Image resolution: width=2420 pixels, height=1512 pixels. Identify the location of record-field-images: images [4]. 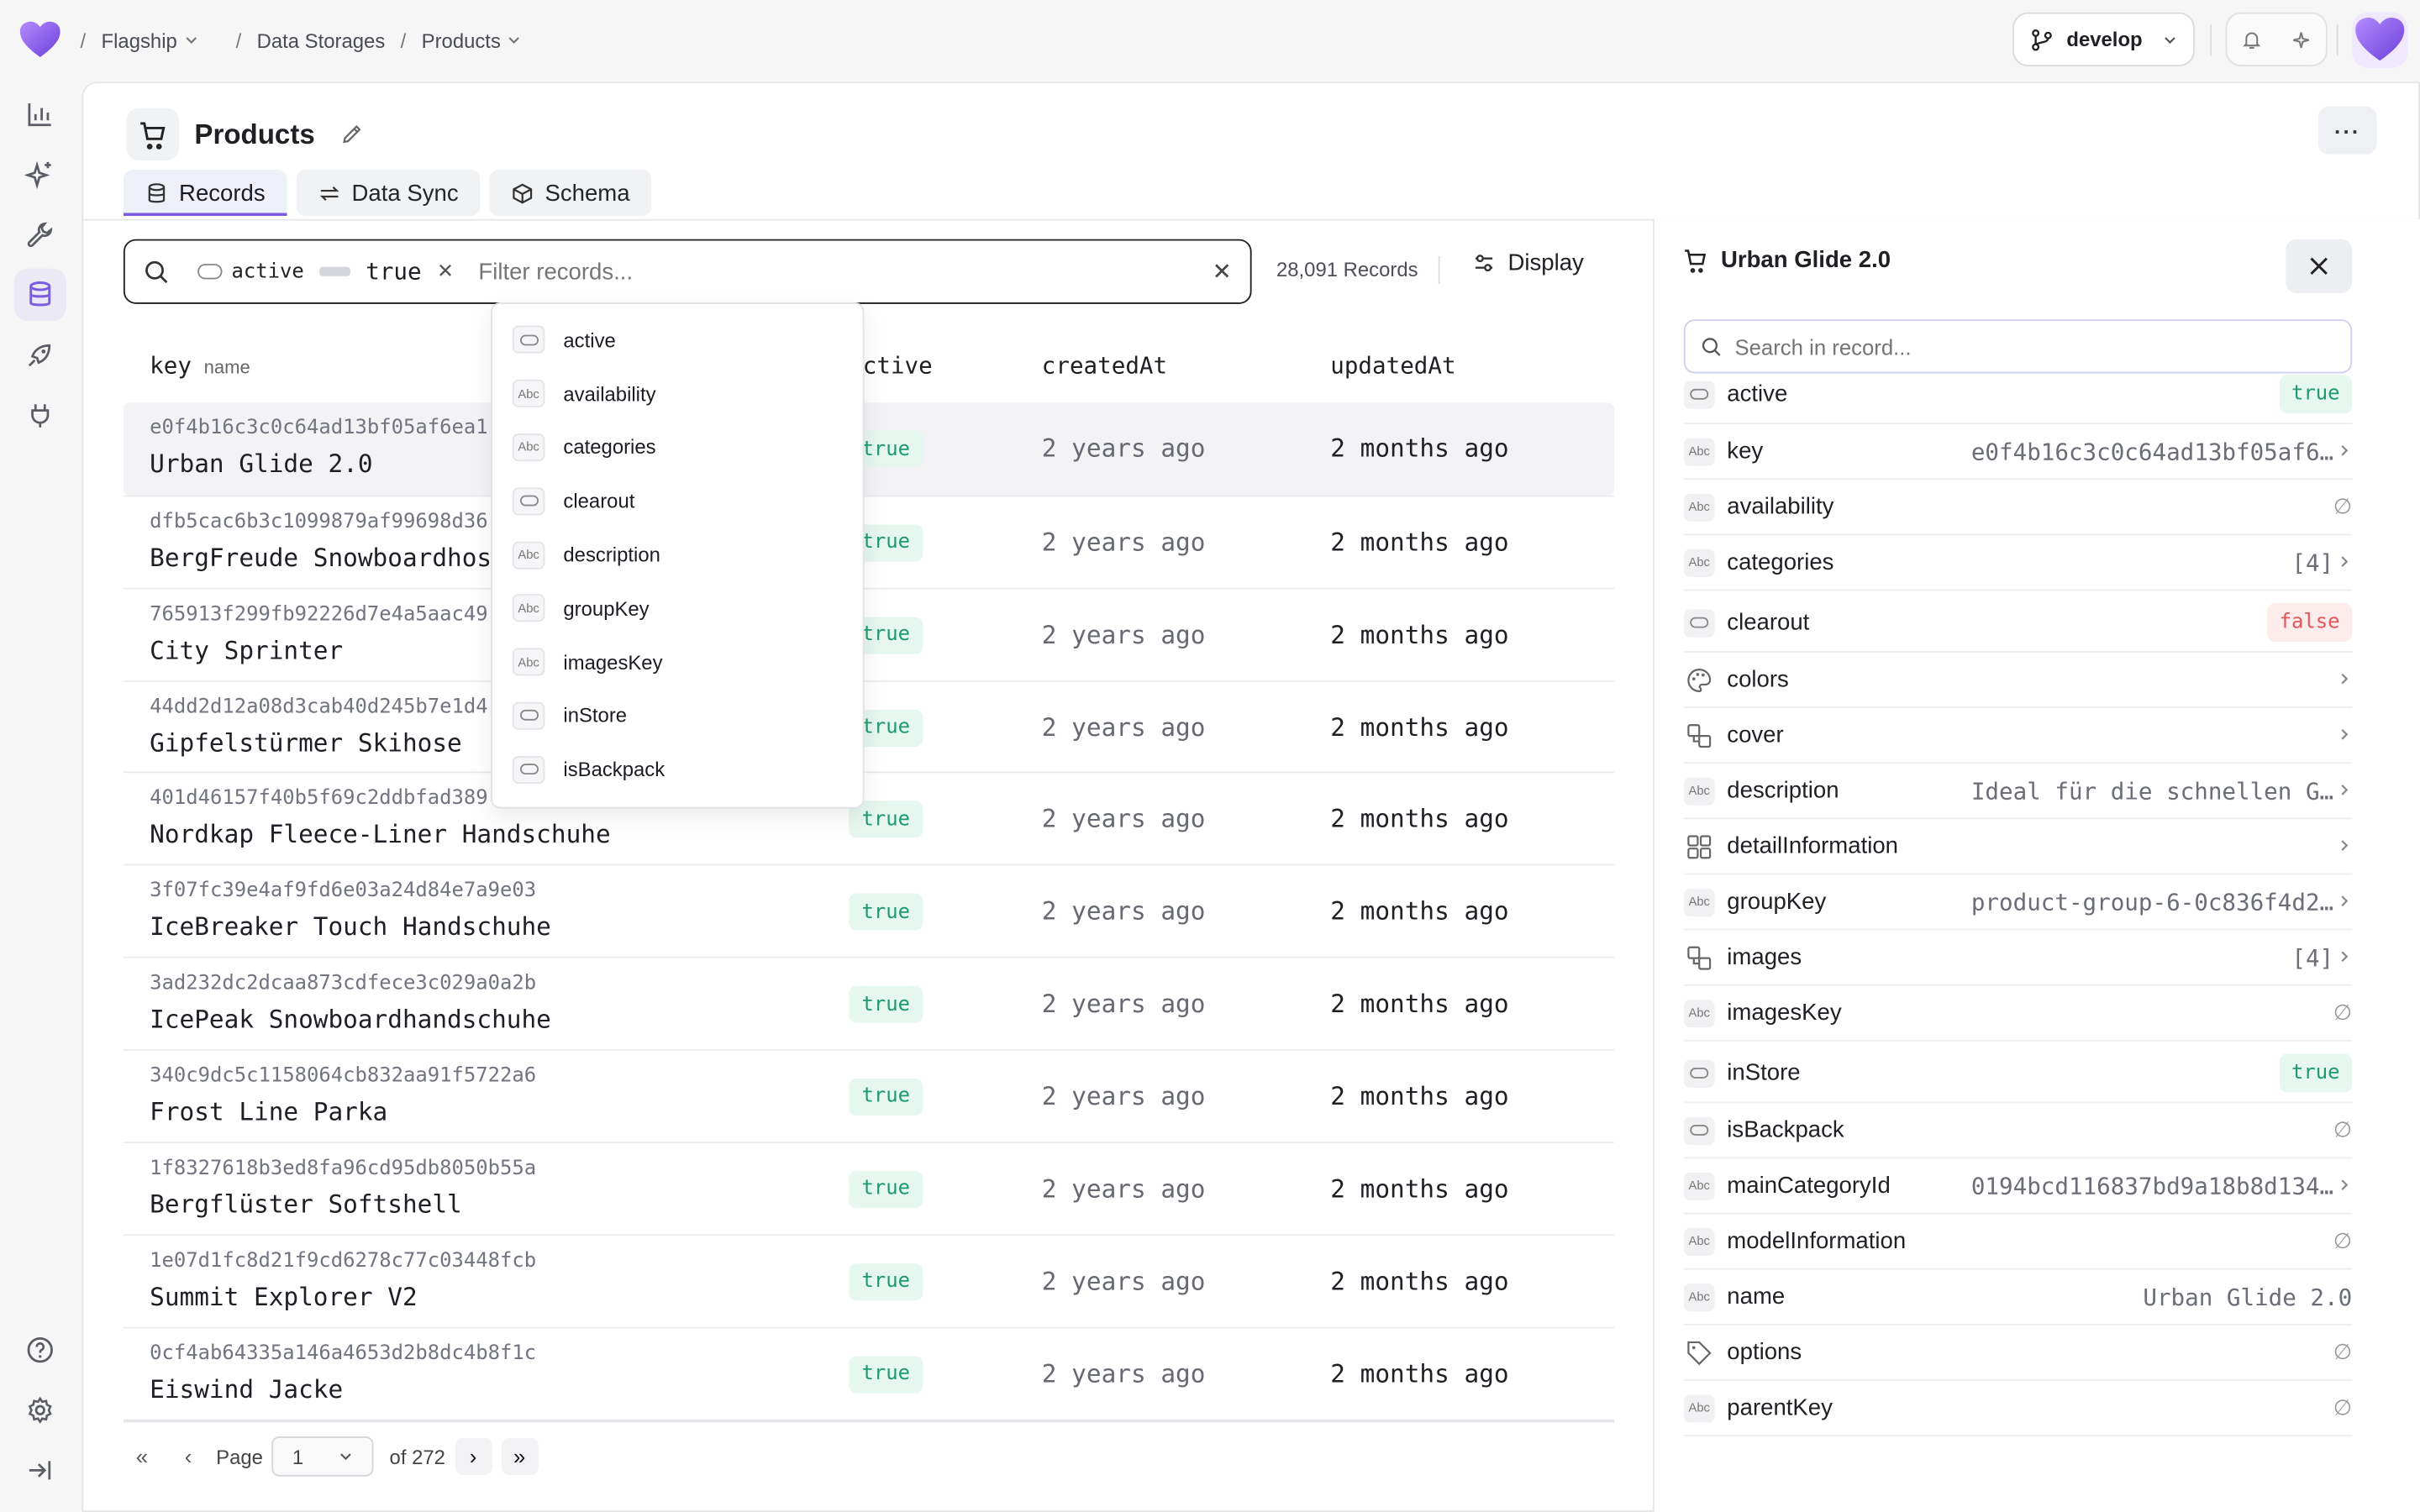
(2018, 958).